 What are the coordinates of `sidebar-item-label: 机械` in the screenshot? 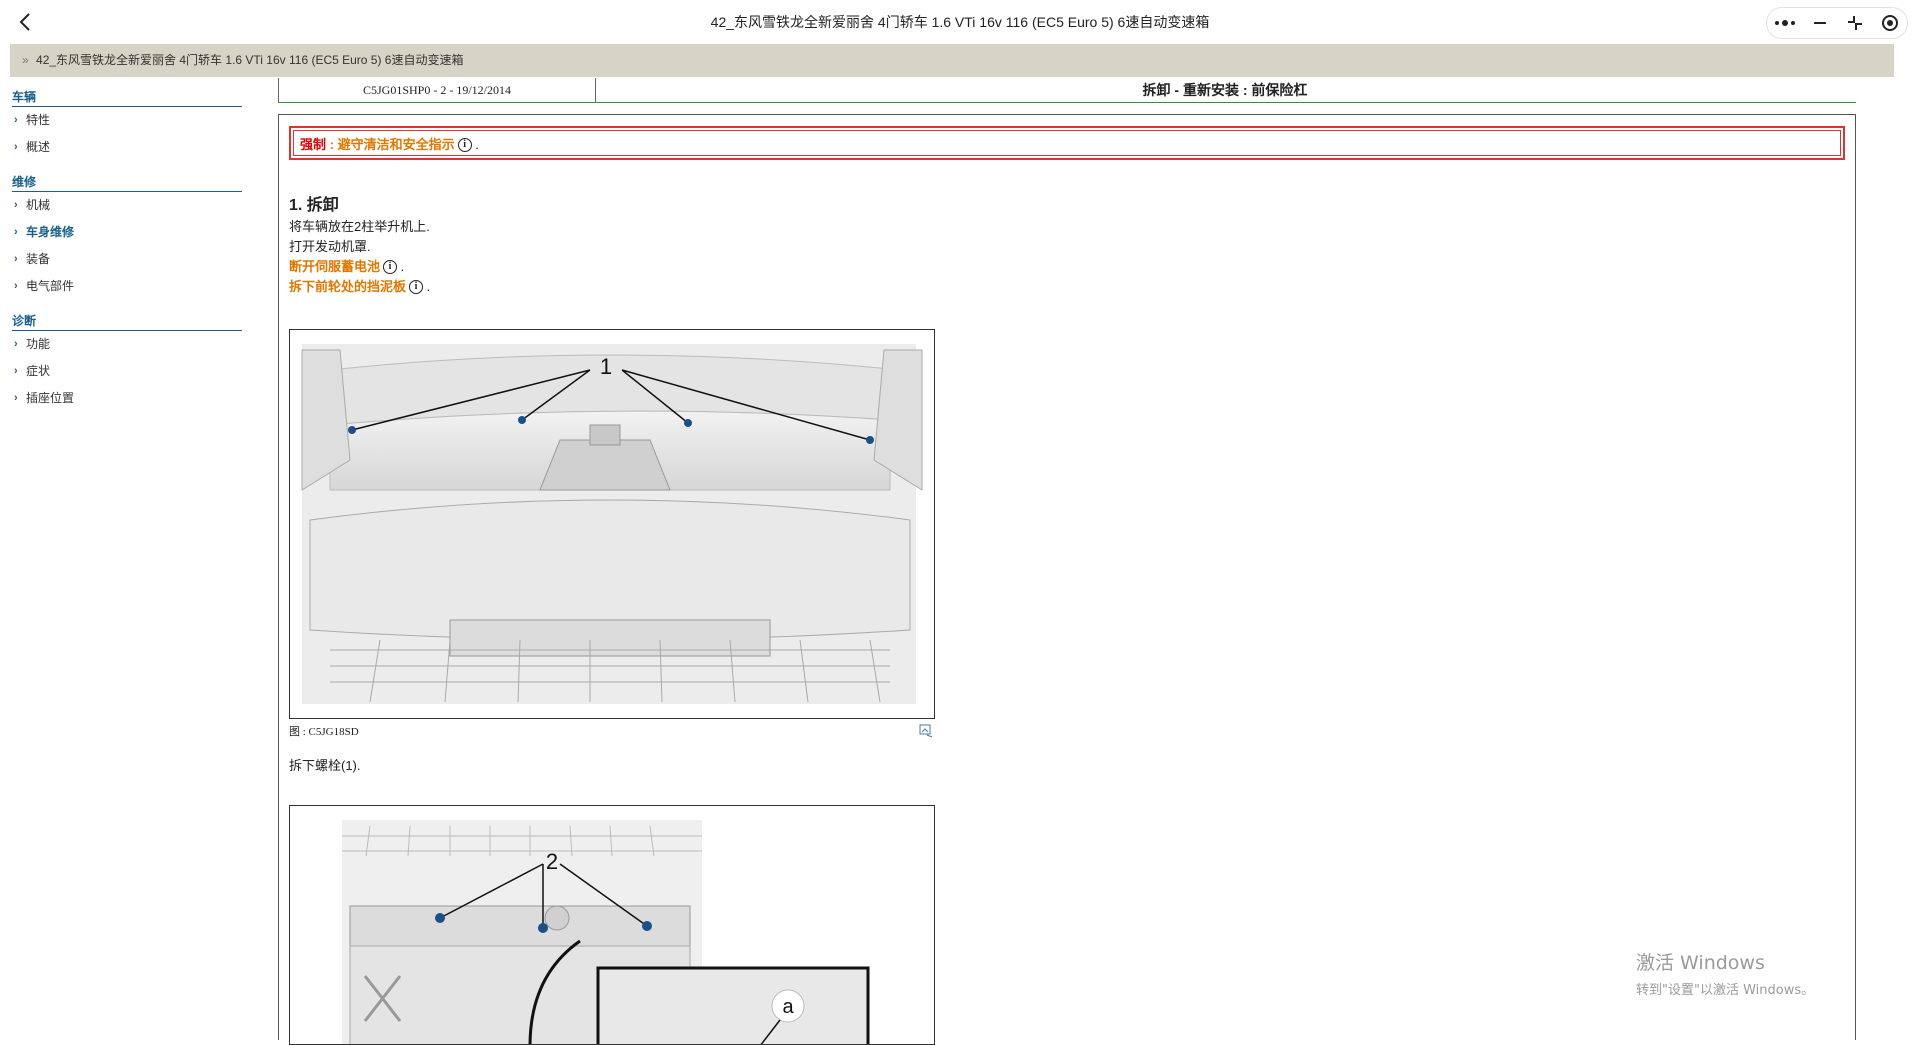 It's located at (38, 205).